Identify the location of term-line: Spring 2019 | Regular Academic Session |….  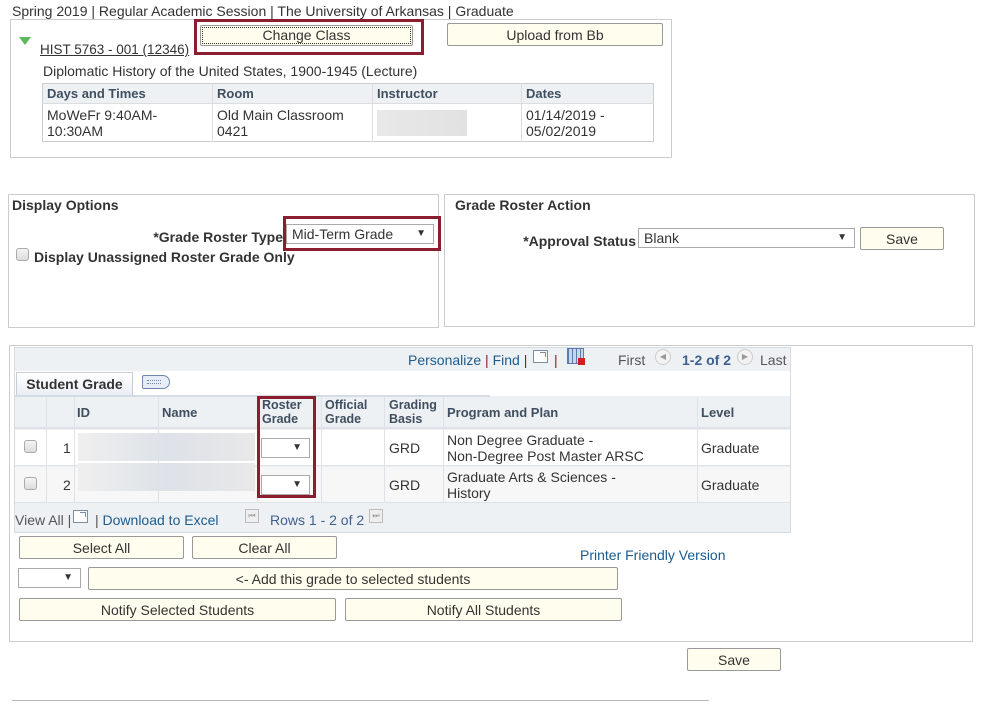
(263, 11).